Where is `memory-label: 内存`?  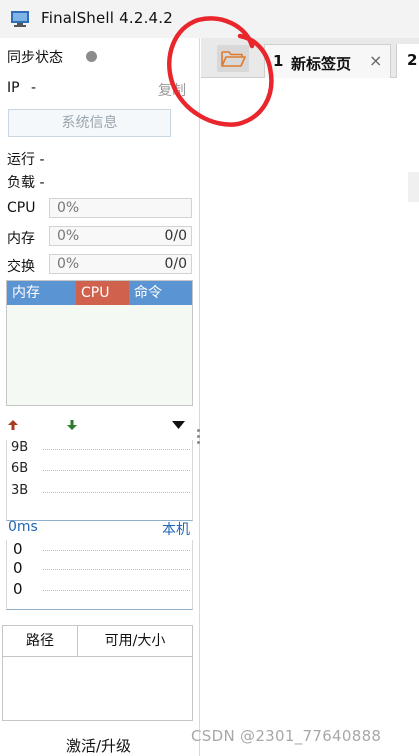
memory-label: 内存 is located at coordinates (21, 239).